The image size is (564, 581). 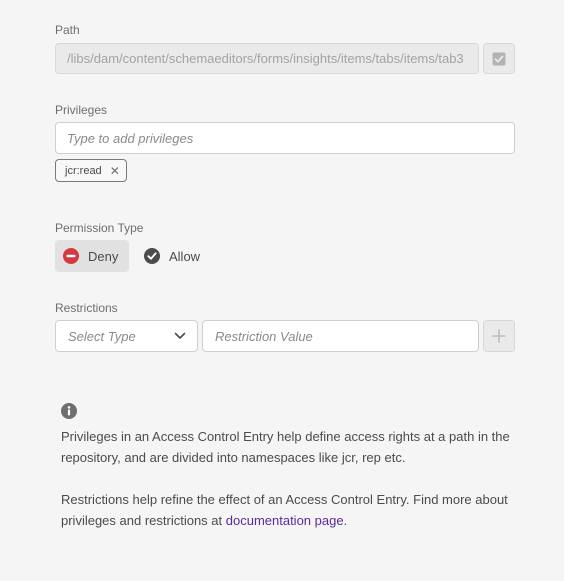 What do you see at coordinates (345, 520) in the screenshot?
I see `info-text-suffix: .` at bounding box center [345, 520].